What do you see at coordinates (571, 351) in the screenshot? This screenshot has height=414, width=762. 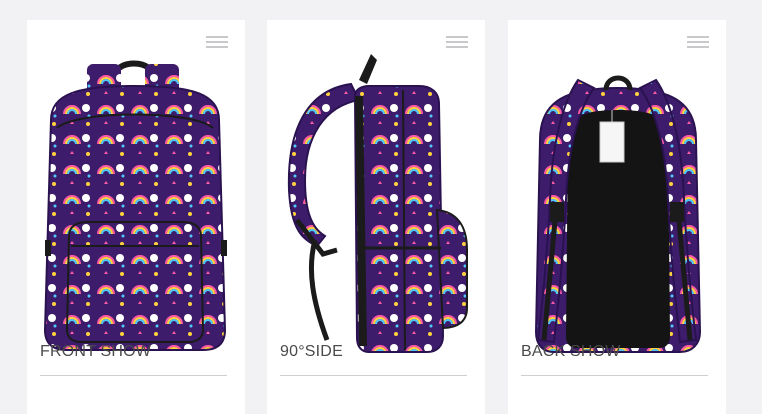 I see `card-caption: BACK SHOW` at bounding box center [571, 351].